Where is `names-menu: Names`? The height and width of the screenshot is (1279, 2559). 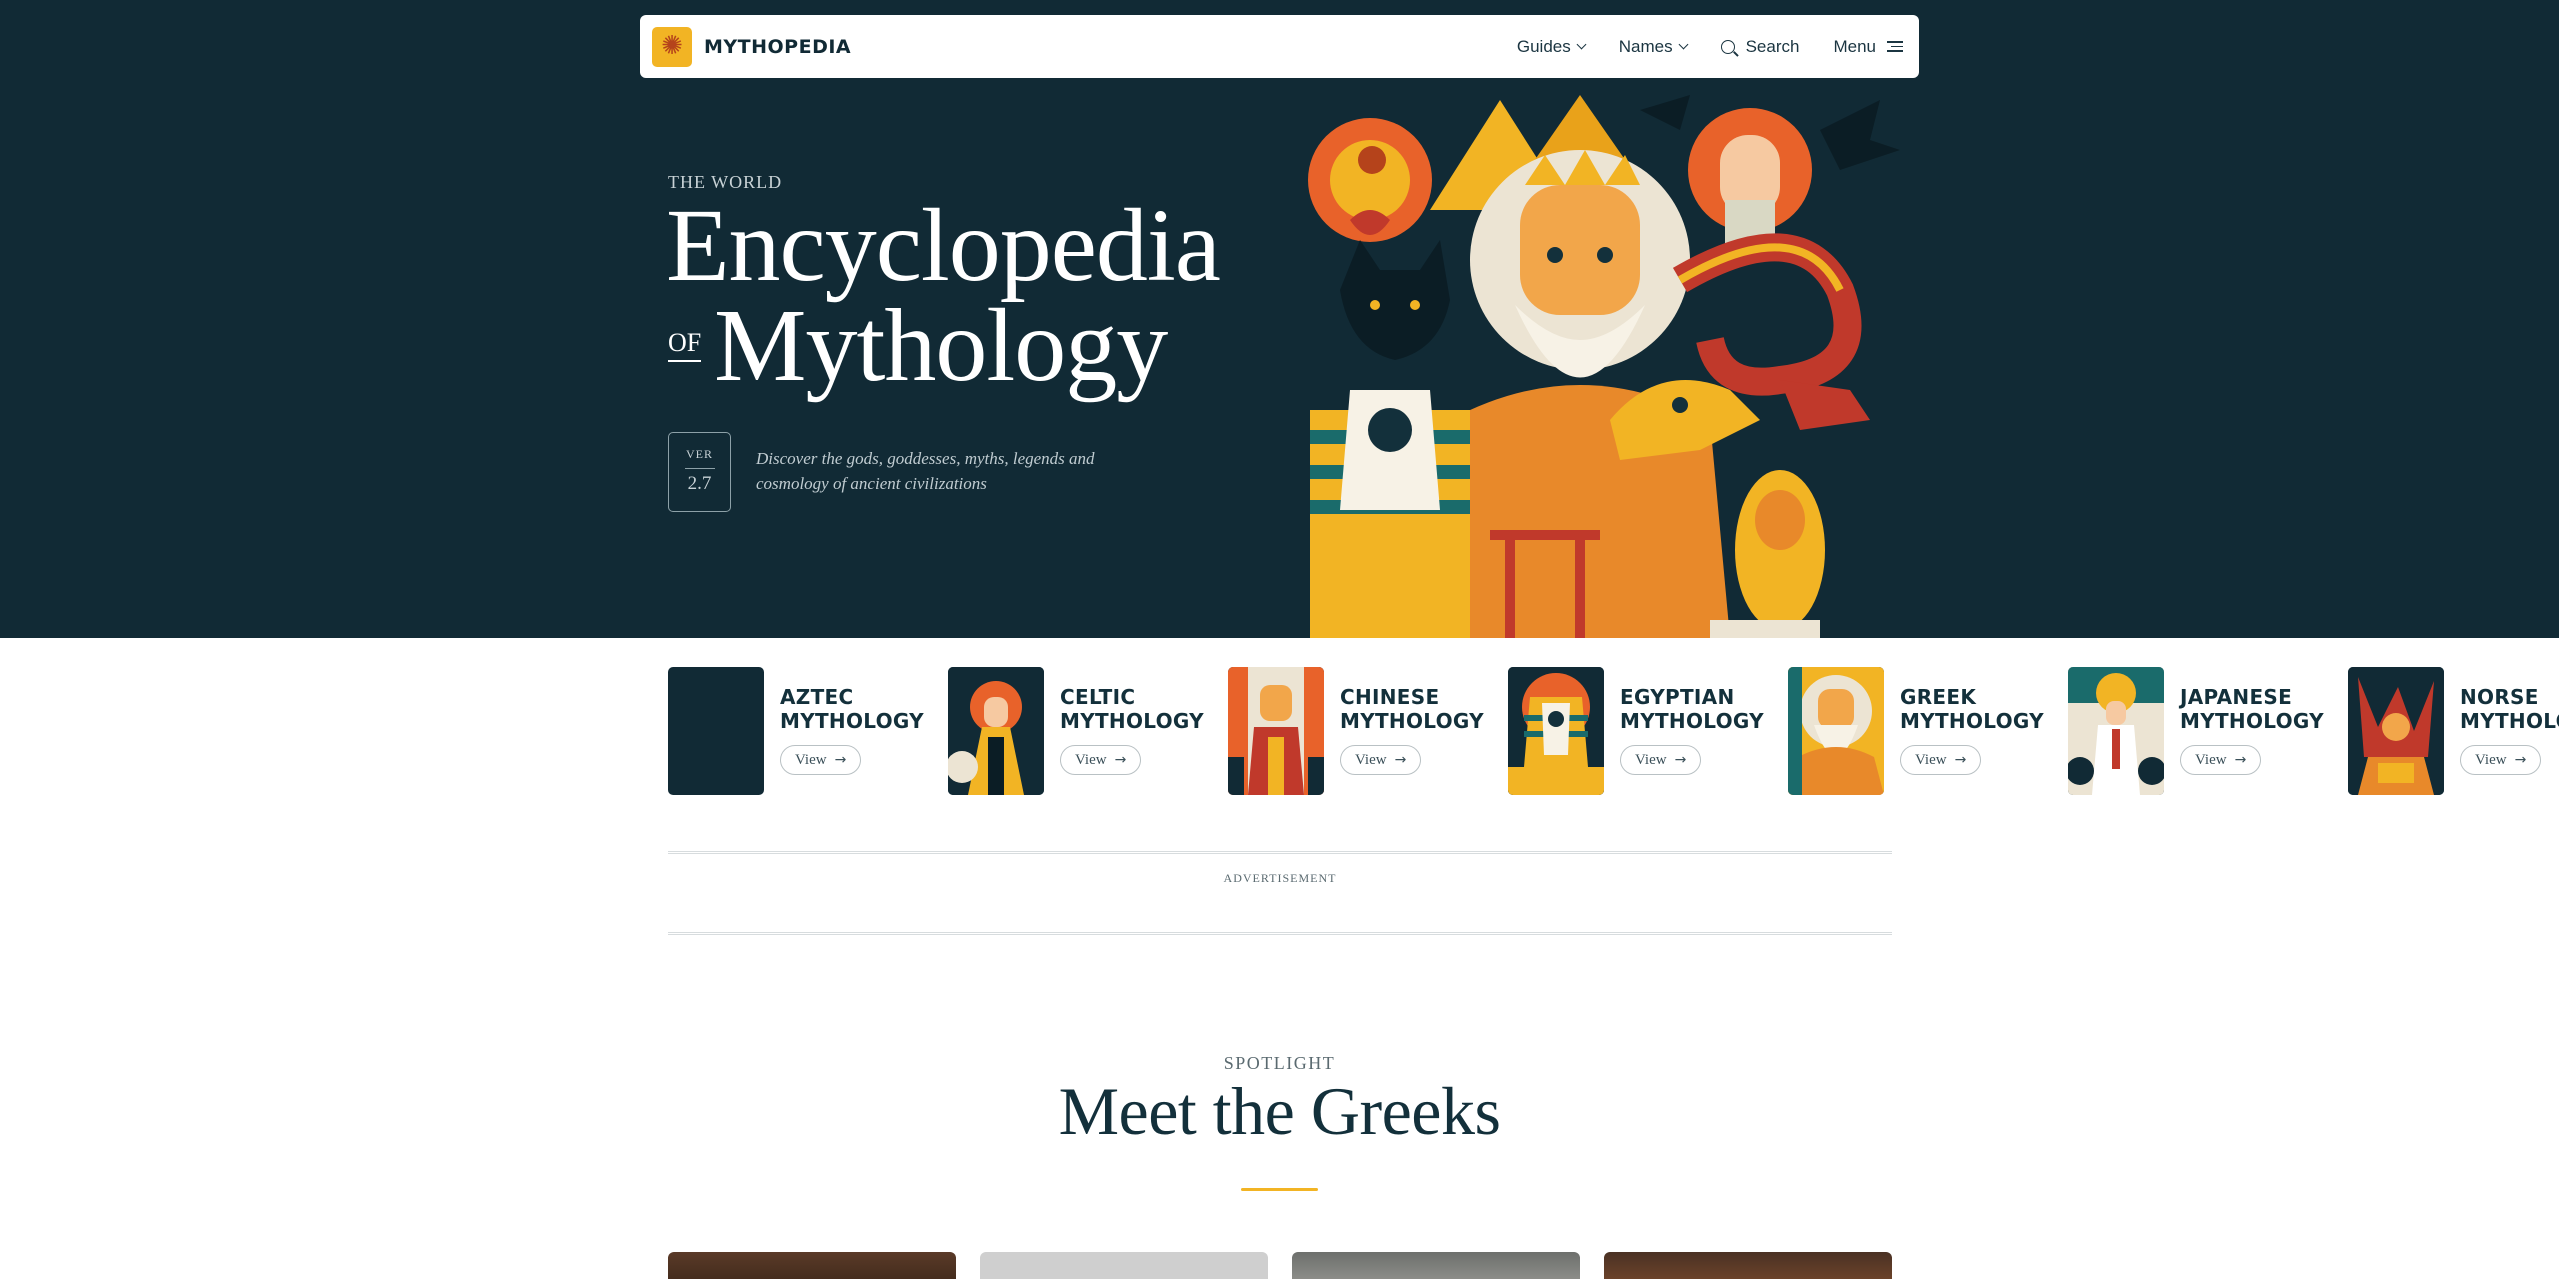
names-menu: Names is located at coordinates (1653, 46).